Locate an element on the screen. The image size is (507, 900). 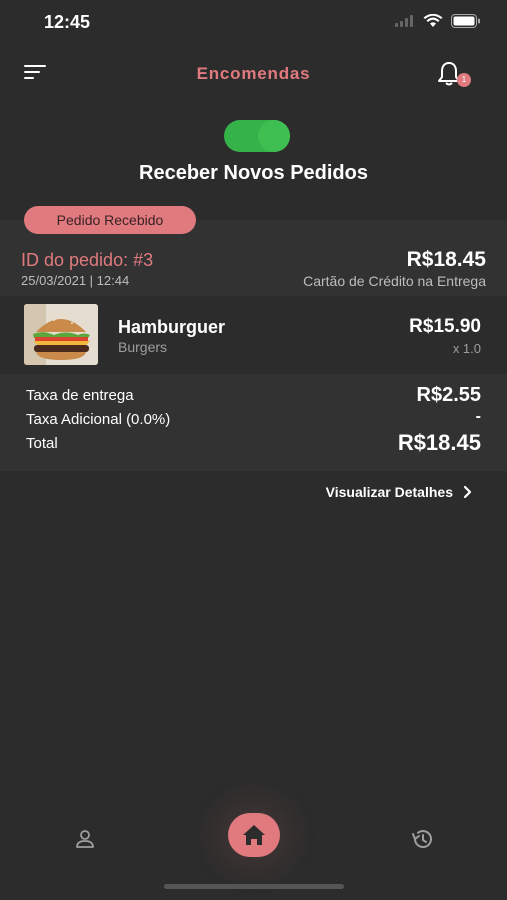
payment-method: Cartão de Crédito na Entrega is located at coordinates (394, 281).